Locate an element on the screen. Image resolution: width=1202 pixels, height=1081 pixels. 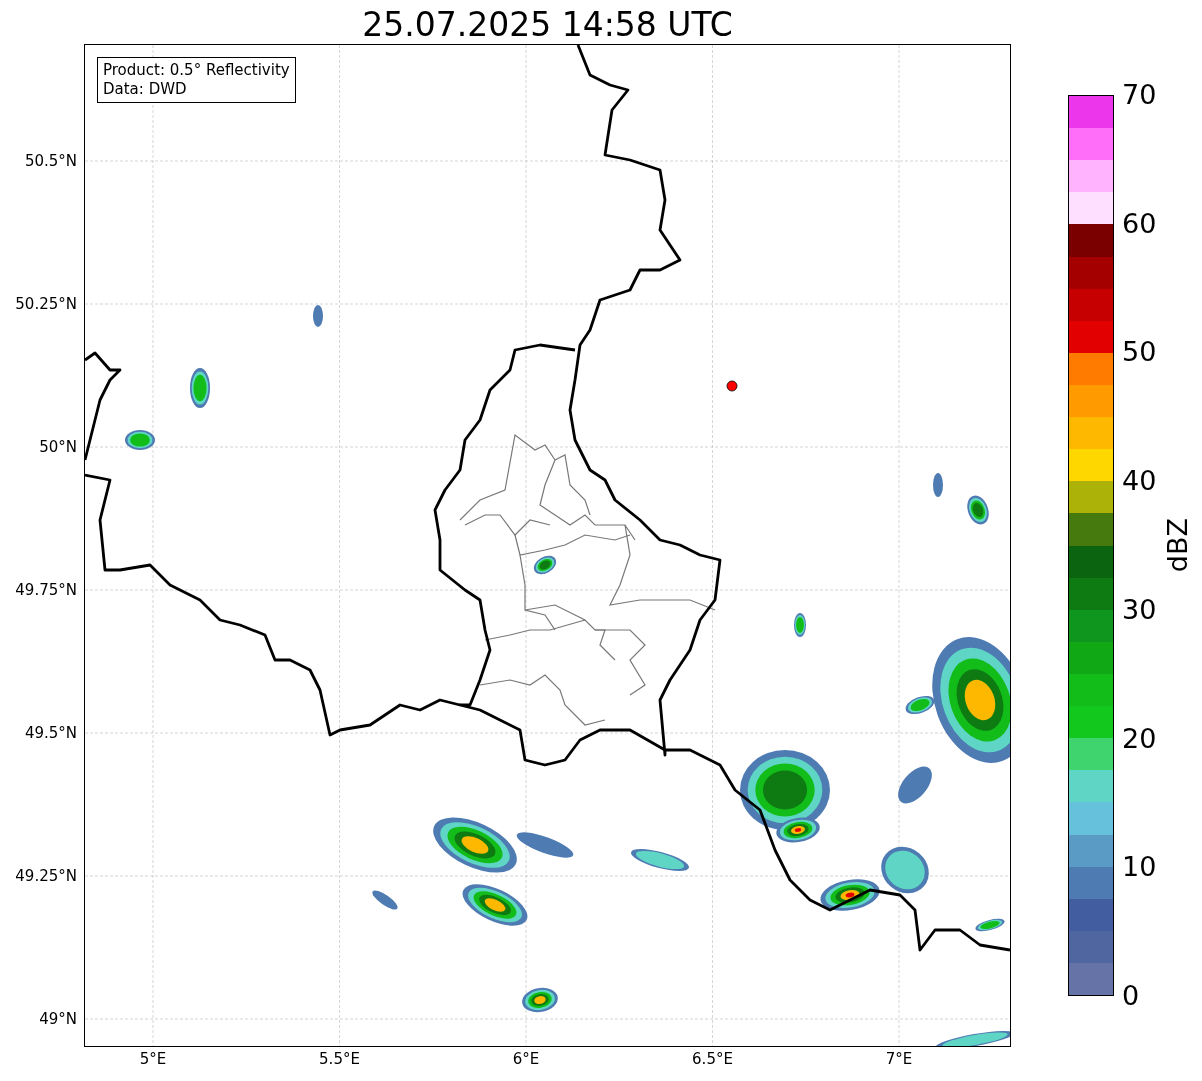
latitude-tick-label: 50.5°N is located at coordinates (50, 161).